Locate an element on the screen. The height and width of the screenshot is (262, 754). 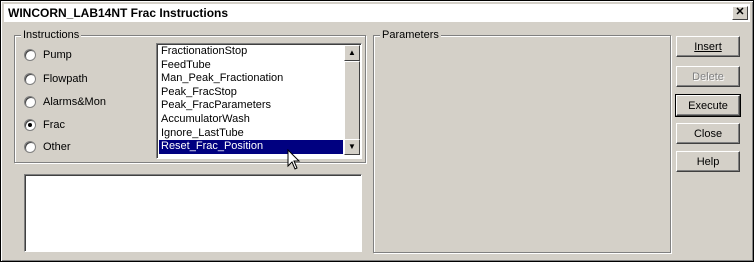
scroll-up-button: ▲ is located at coordinates (352, 53).